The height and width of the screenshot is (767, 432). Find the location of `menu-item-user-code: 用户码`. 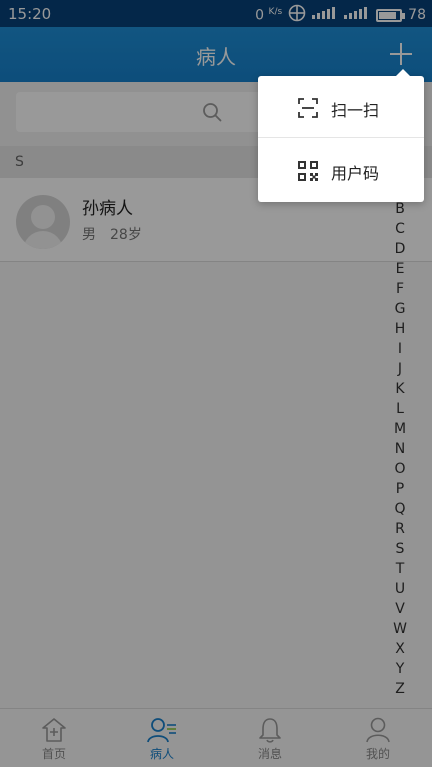

menu-item-user-code: 用户码 is located at coordinates (341, 170).